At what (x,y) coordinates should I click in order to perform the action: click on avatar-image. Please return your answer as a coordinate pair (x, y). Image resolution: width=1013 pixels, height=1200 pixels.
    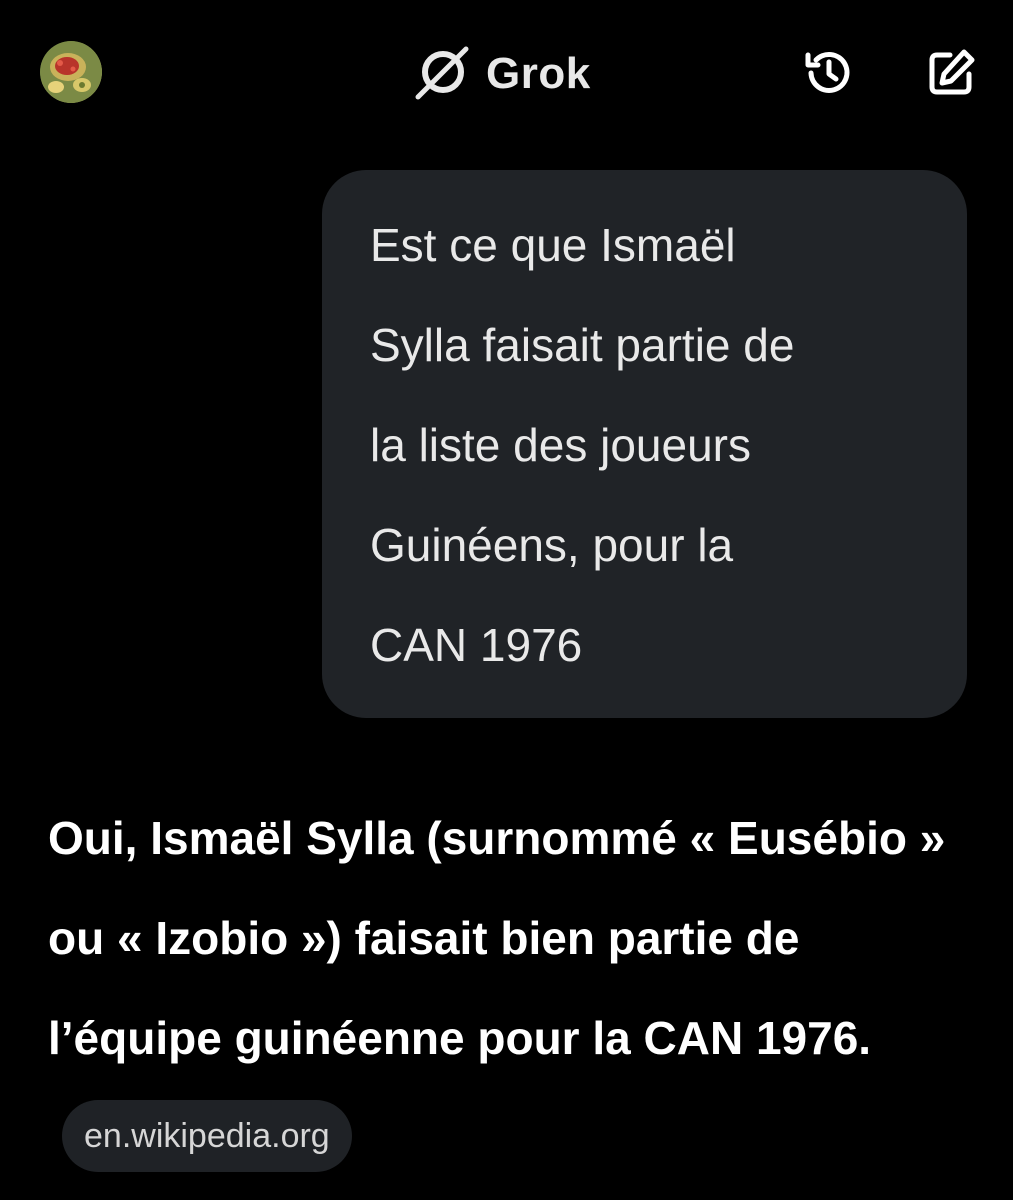
    Looking at the image, I should click on (71, 72).